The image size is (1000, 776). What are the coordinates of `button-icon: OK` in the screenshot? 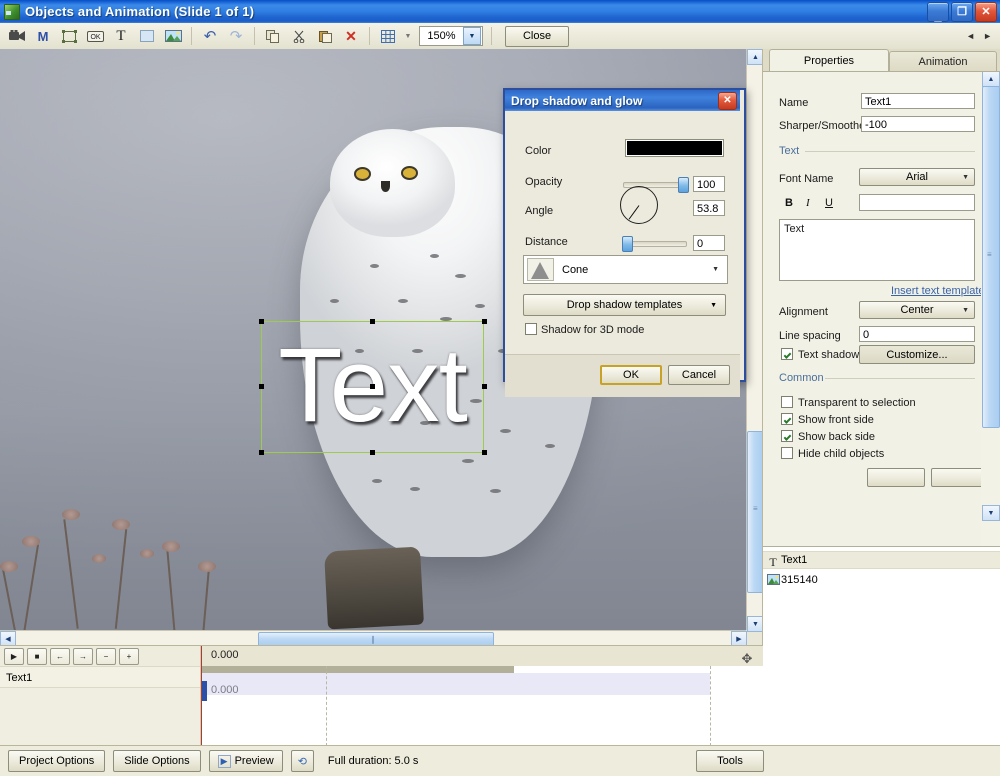 It's located at (95, 36).